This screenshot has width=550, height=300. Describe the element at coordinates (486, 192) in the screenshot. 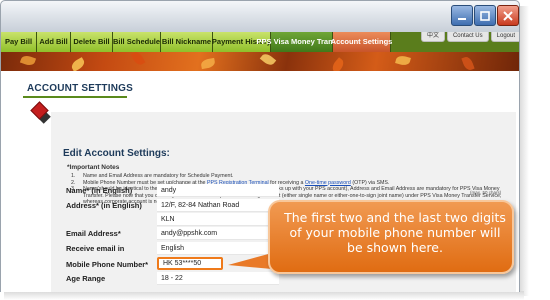

I see `name-max-chars-hint: (max. 50 chars)` at that location.